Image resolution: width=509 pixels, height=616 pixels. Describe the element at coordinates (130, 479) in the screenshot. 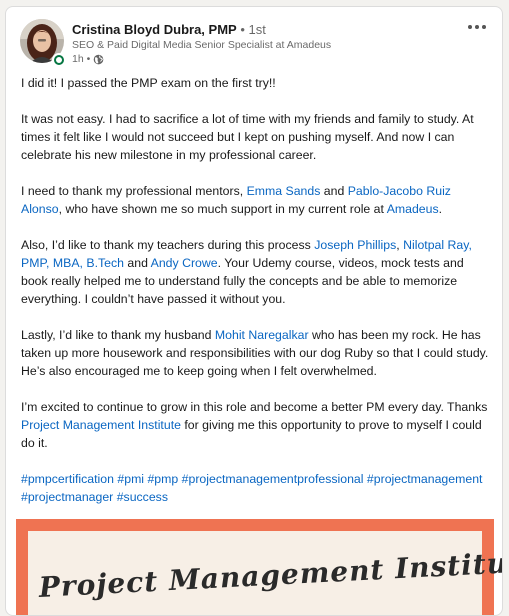

I see `hashtag-link: #pmi` at that location.